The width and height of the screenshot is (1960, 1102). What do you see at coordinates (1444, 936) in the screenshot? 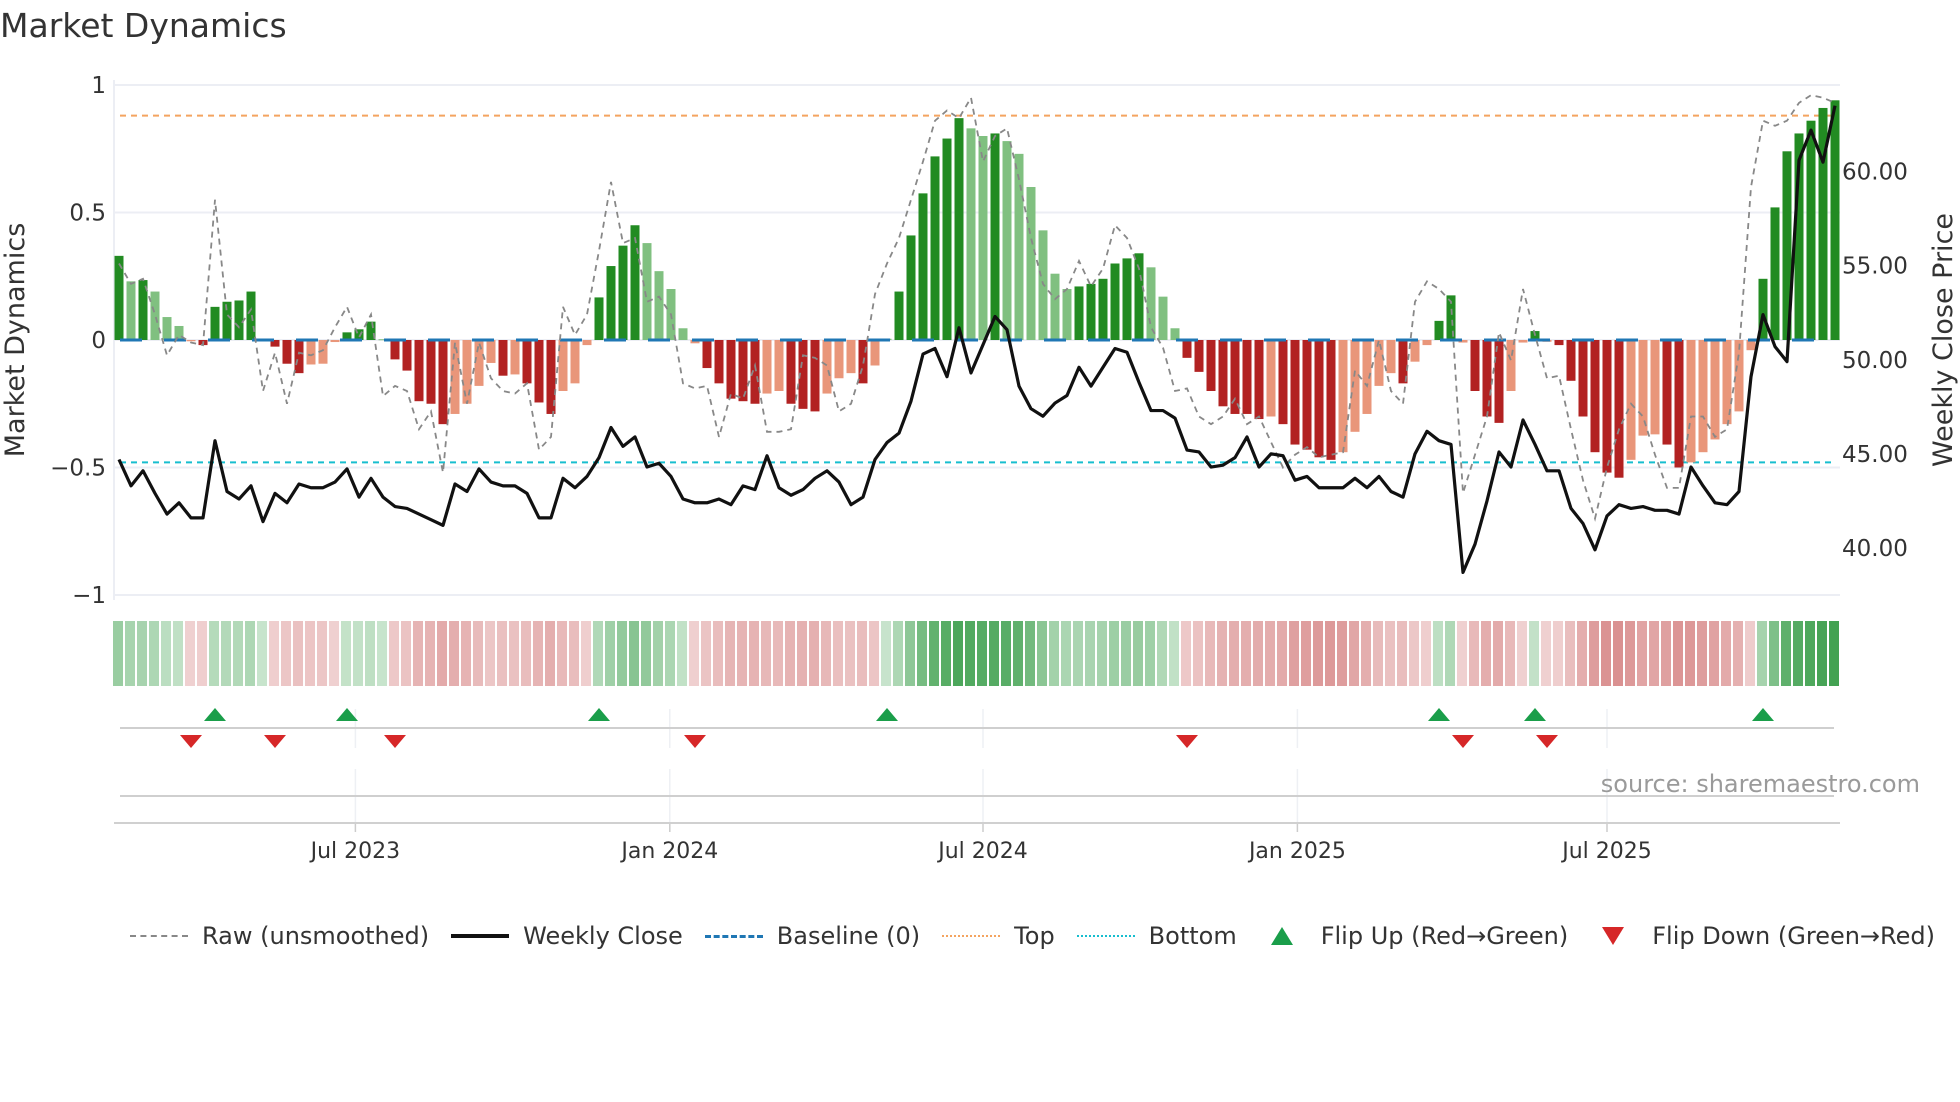
I see `legend-label: Flip Up (Red→Green)` at bounding box center [1444, 936].